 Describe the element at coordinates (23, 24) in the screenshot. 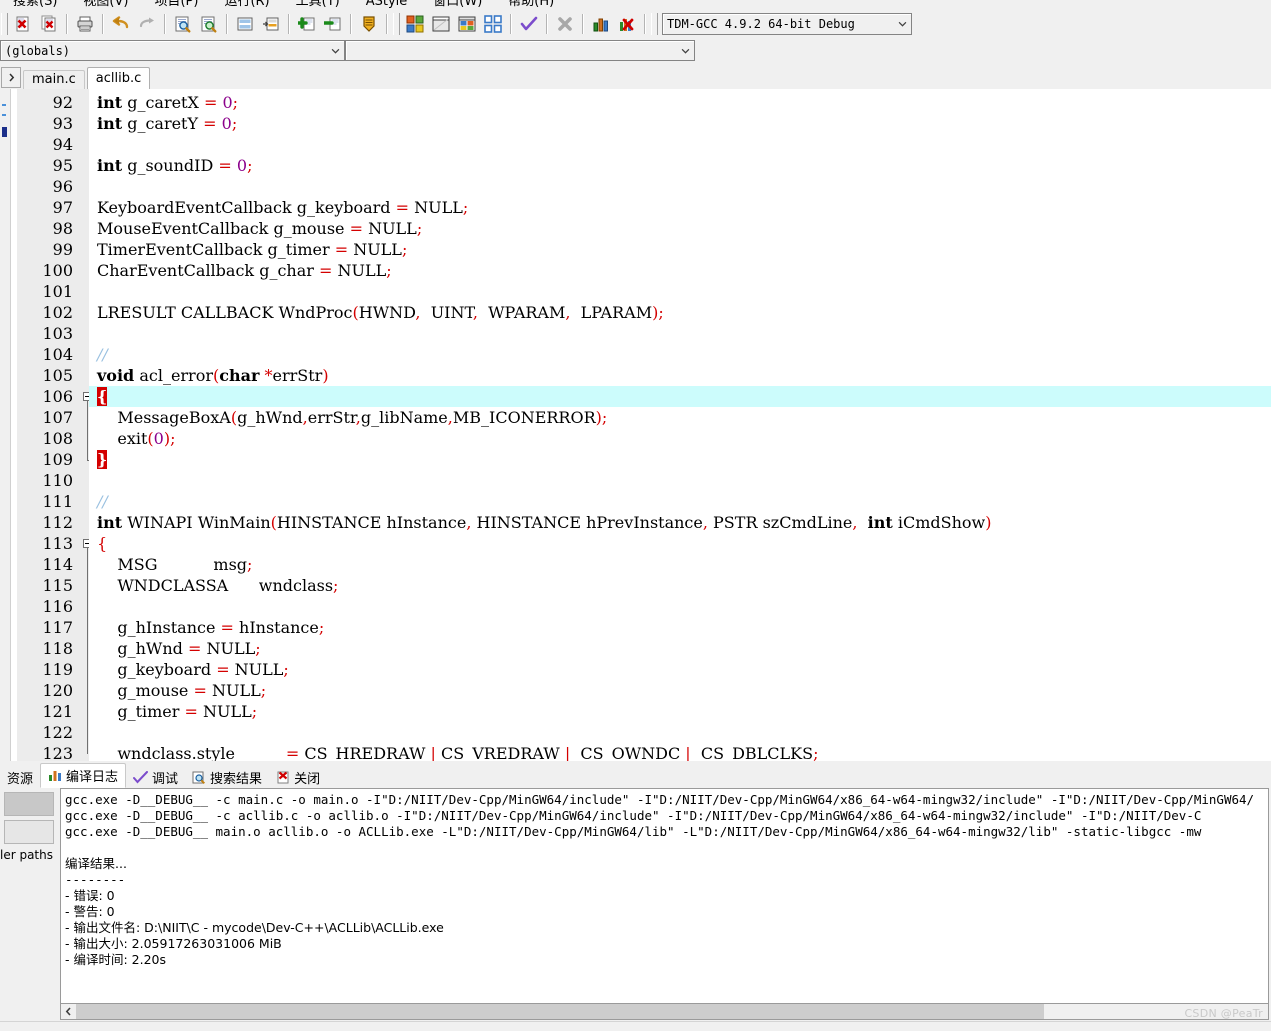

I see `close-file-button` at that location.